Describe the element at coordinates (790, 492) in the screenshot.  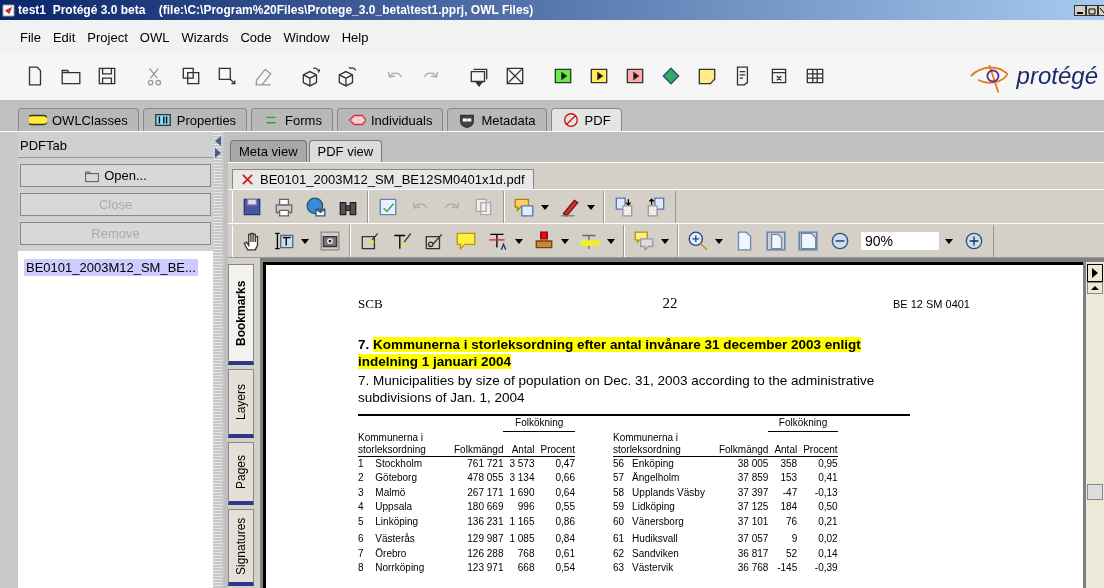
I see `table-cell: -47` at that location.